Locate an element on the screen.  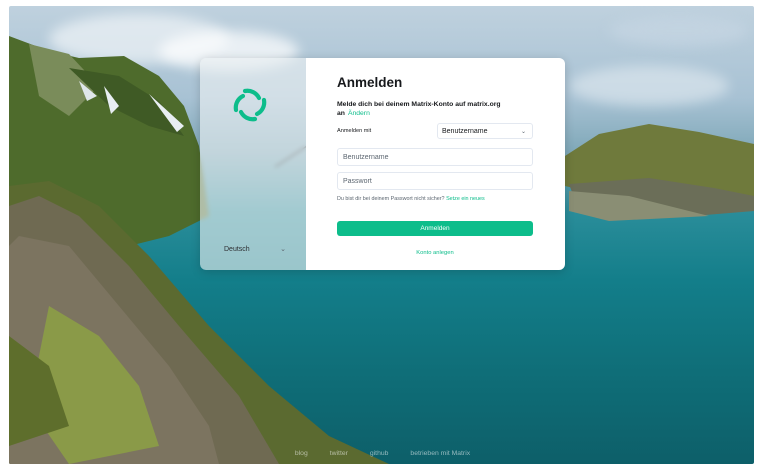
login-type-value: Benutzername is located at coordinates (465, 131).